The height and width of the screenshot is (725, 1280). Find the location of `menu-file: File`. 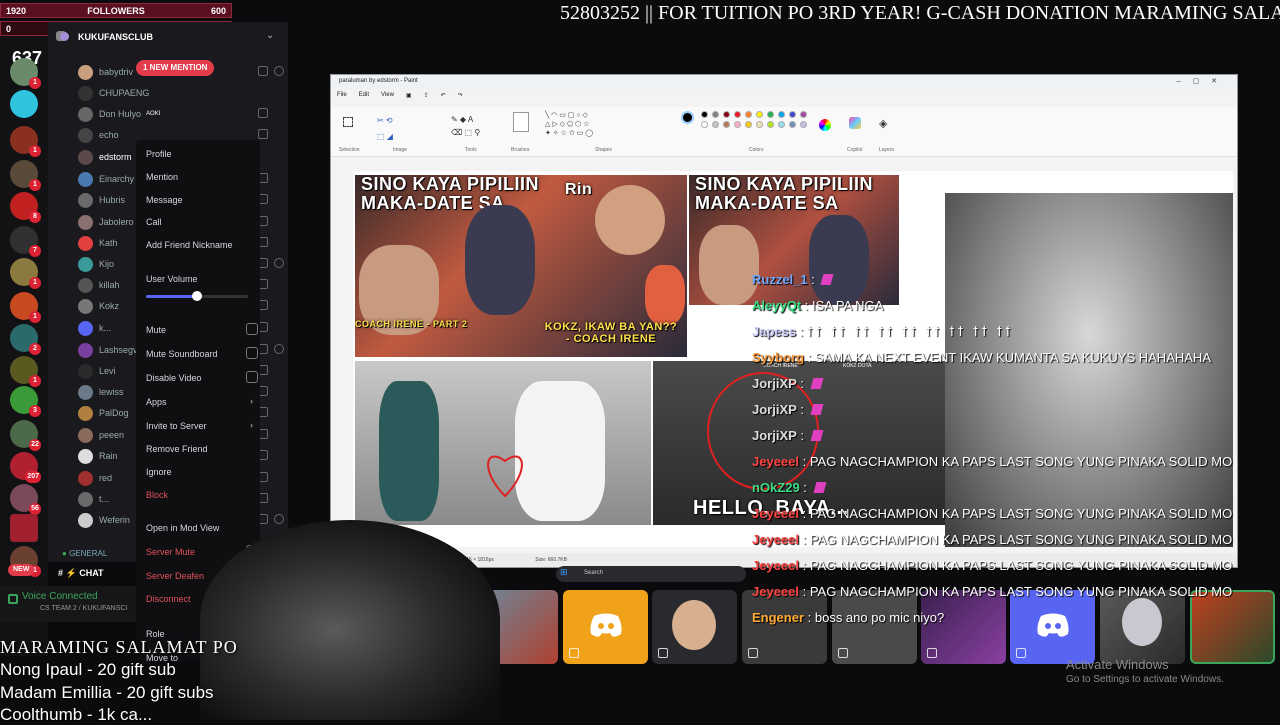

menu-file: File is located at coordinates (342, 95).